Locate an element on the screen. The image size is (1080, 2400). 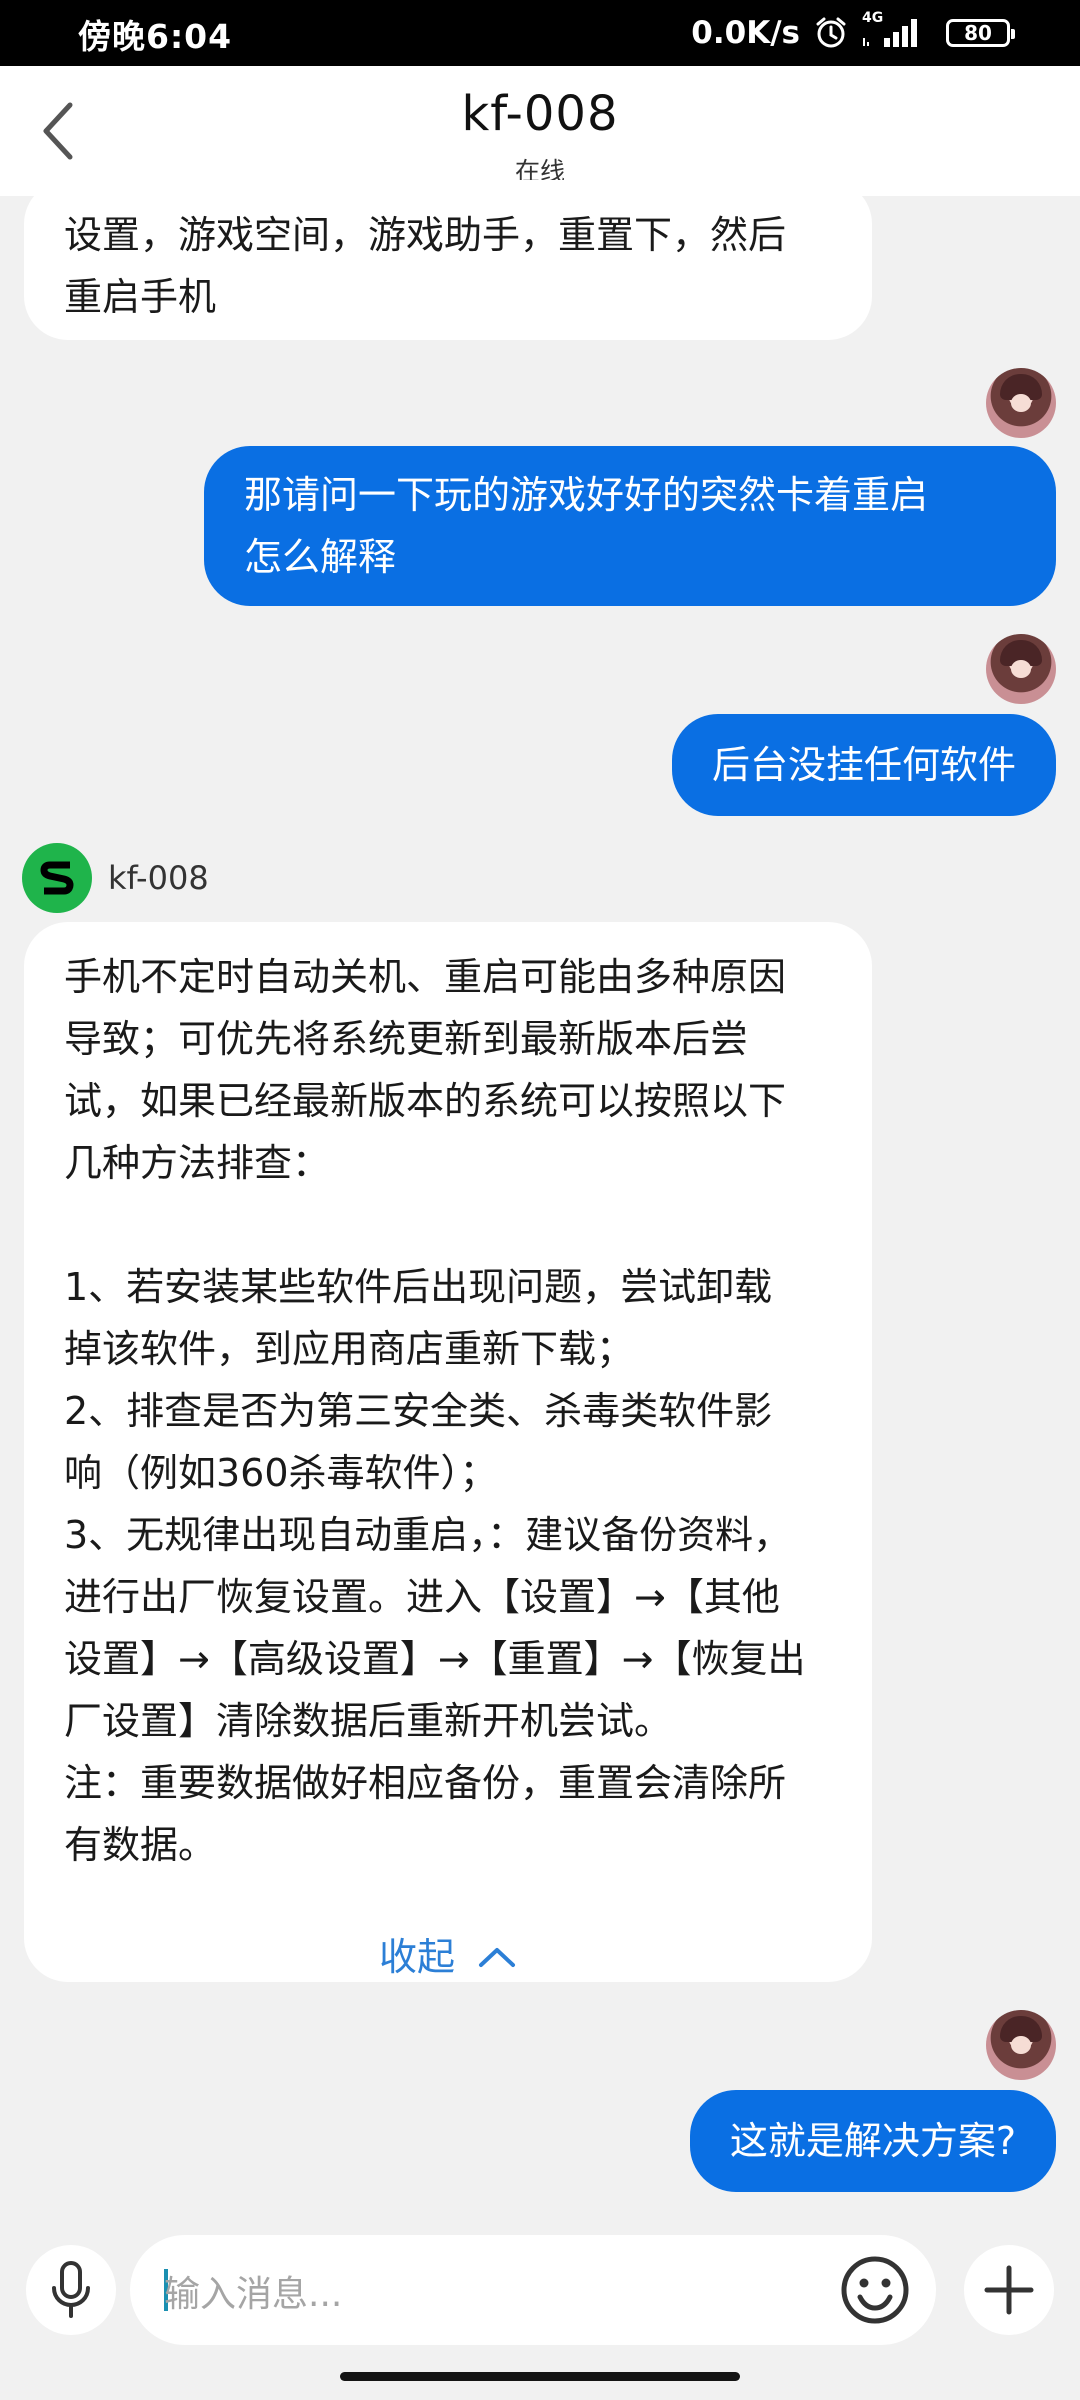
message-line: 手机不定时自动关机、重启可能由多种原因 is located at coordinates (425, 977).